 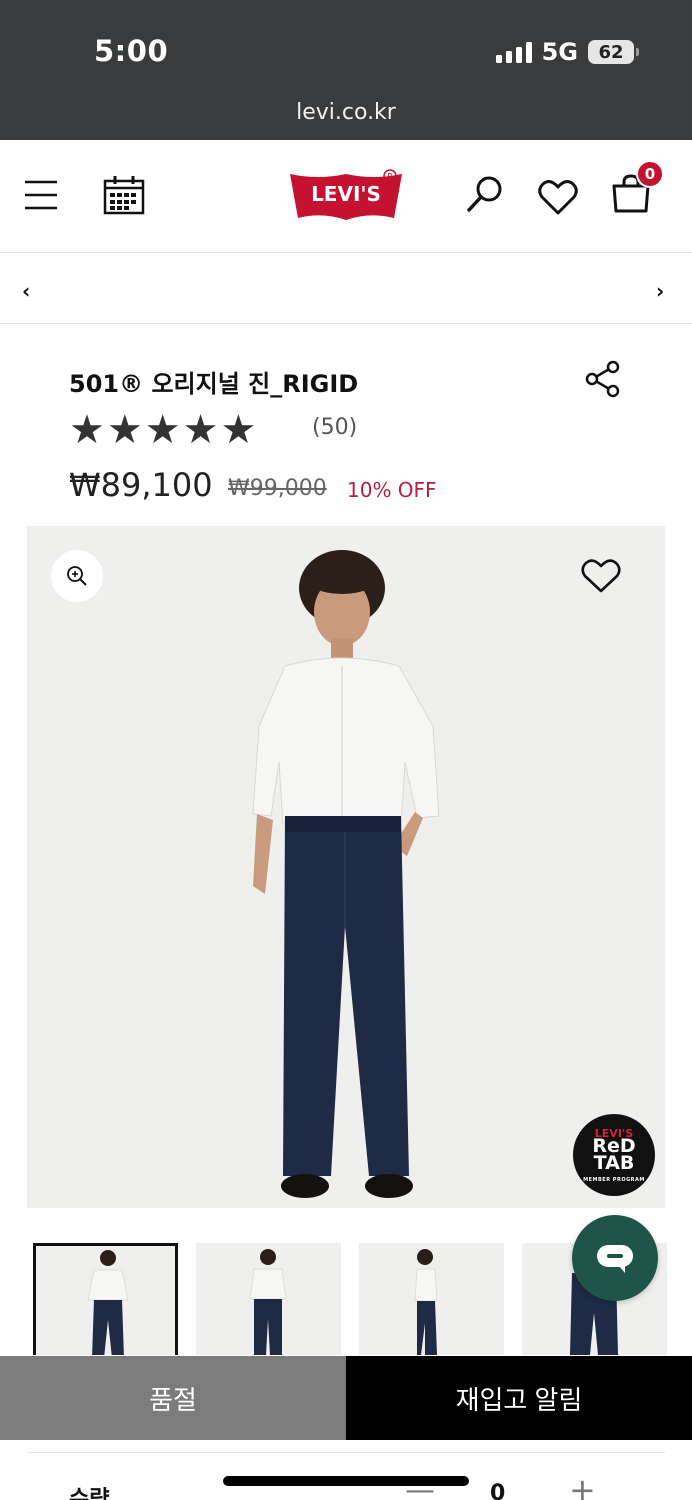 What do you see at coordinates (603, 379) in the screenshot?
I see `share-icon` at bounding box center [603, 379].